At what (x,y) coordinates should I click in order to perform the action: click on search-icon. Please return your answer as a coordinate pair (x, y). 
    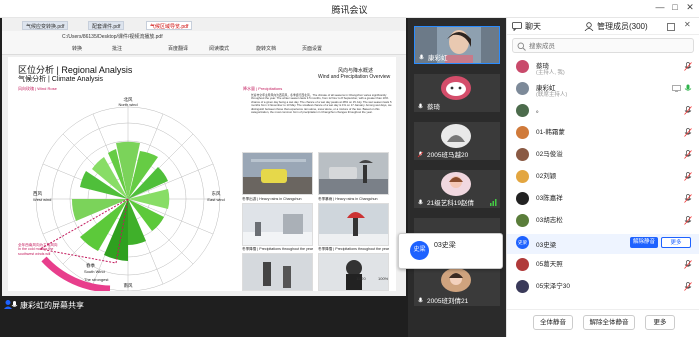
    Looking at the image, I should click on (521, 46).